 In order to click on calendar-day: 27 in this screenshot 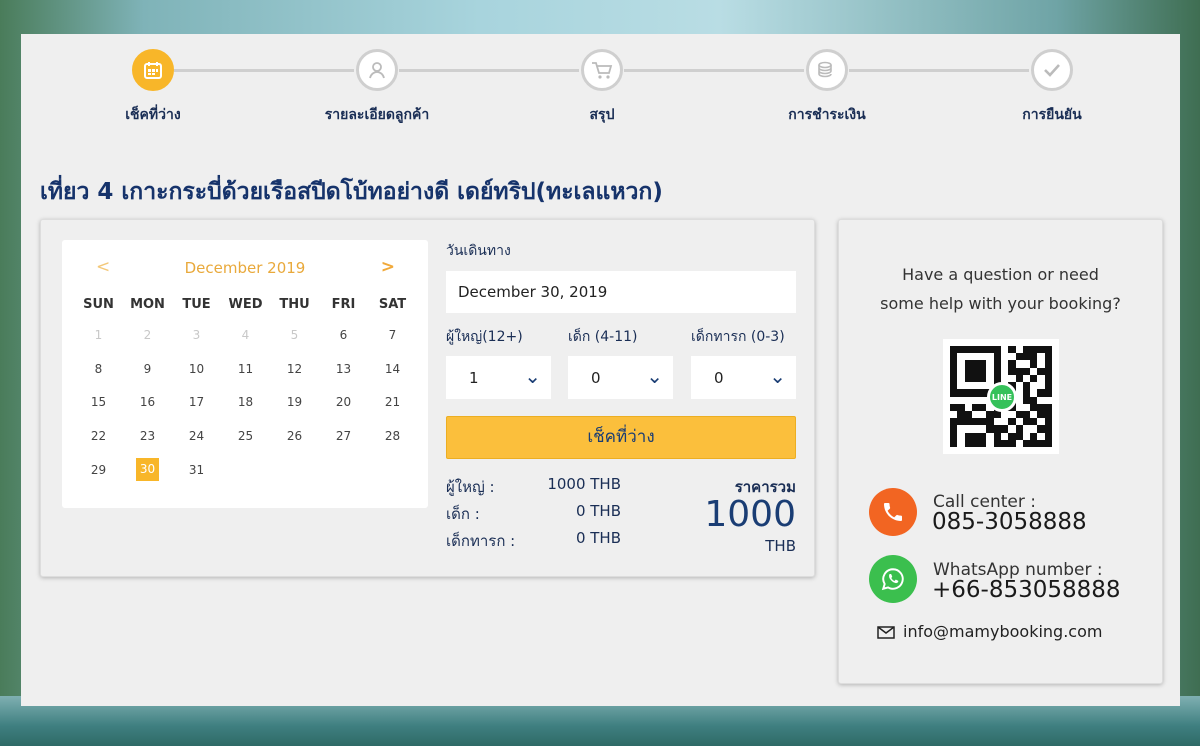, I will do `click(343, 436)`.